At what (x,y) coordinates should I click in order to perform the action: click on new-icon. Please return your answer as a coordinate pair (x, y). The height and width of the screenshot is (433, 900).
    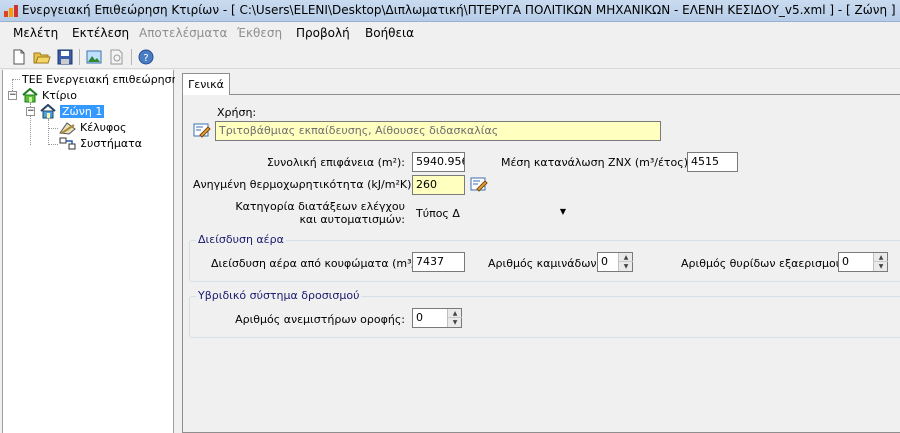
    Looking at the image, I should click on (19, 57).